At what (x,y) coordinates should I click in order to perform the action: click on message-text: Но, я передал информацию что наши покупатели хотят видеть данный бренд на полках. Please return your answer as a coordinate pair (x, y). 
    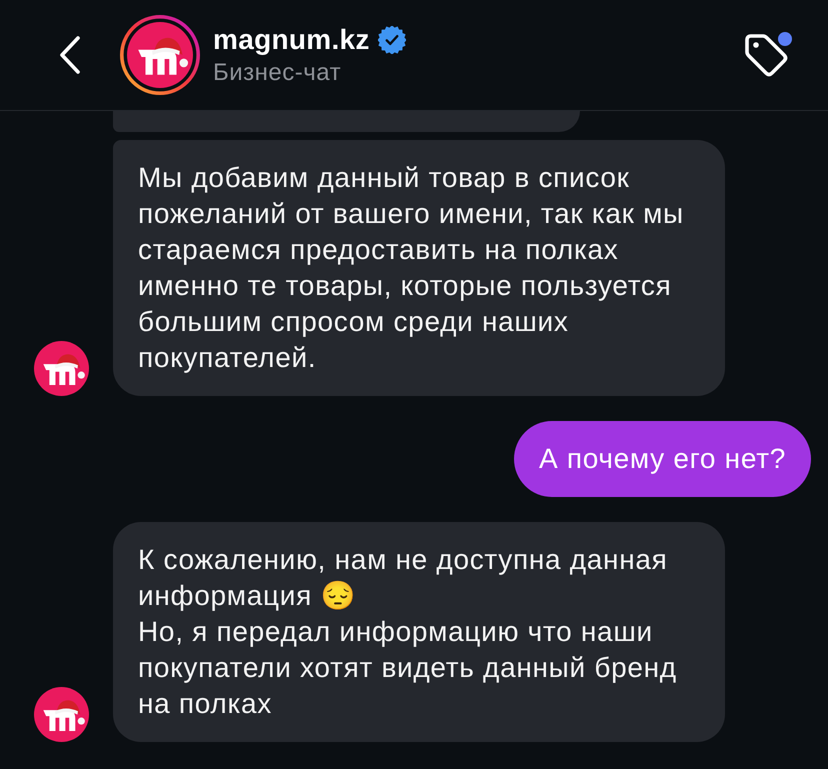
    Looking at the image, I should click on (408, 668).